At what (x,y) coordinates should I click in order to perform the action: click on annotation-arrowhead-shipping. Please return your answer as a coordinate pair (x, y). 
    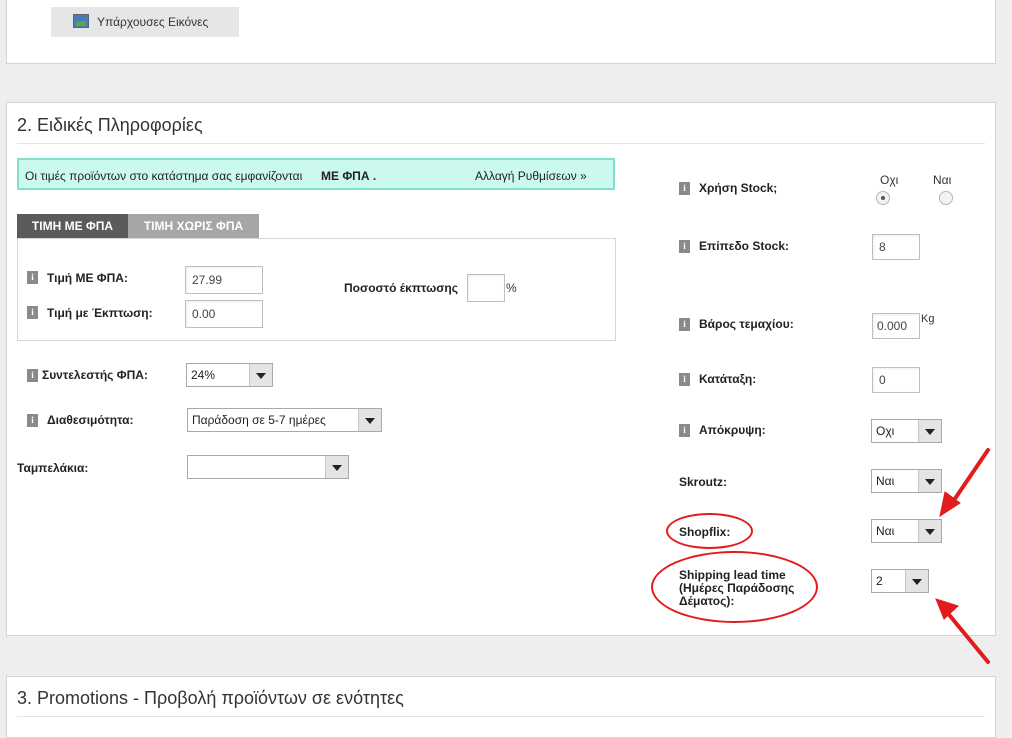
    Looking at the image, I should click on (947, 609).